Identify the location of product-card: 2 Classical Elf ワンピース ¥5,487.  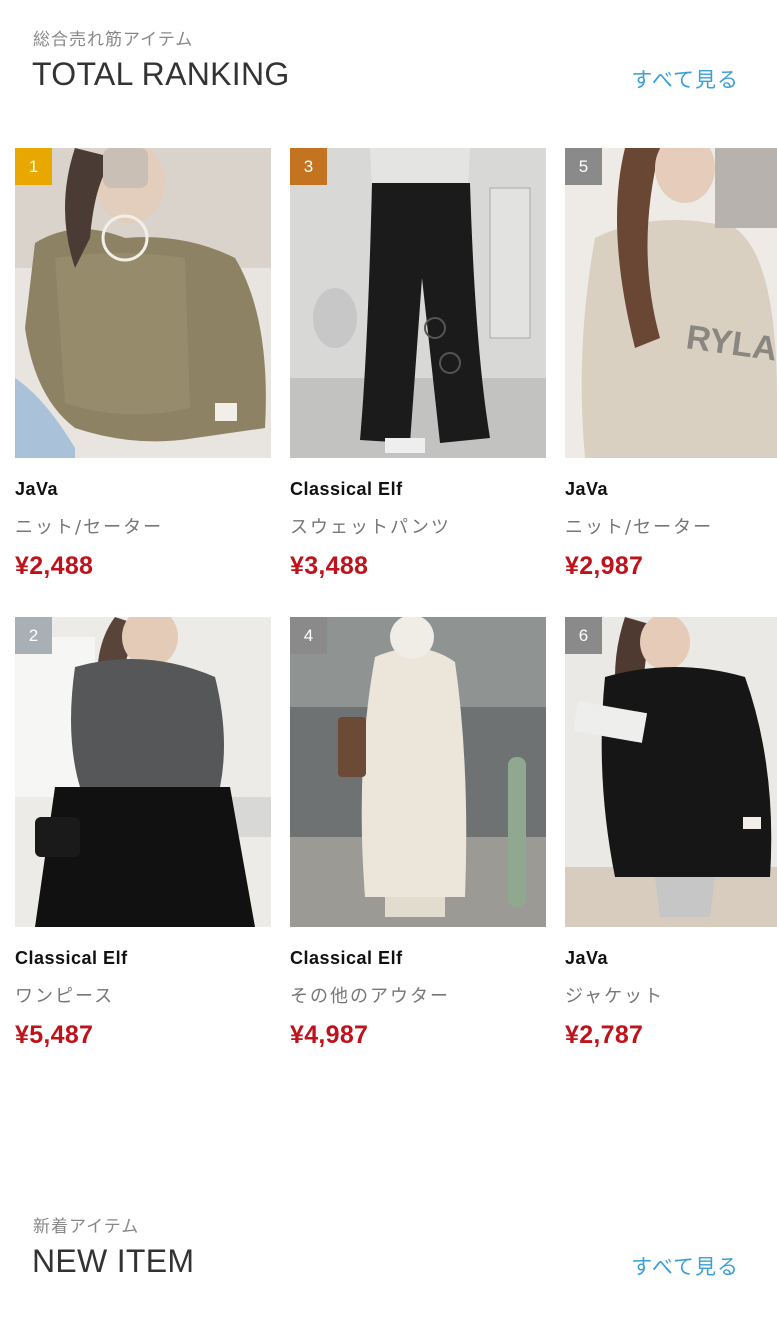
(143, 833).